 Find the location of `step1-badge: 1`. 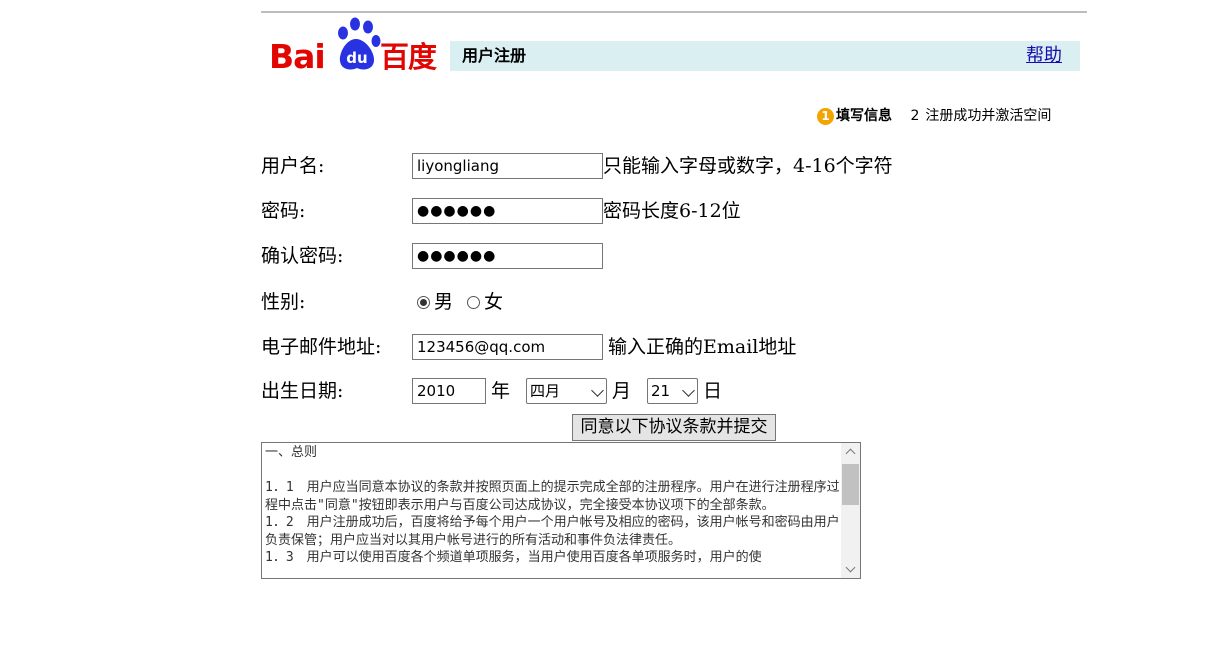

step1-badge: 1 is located at coordinates (825, 116).